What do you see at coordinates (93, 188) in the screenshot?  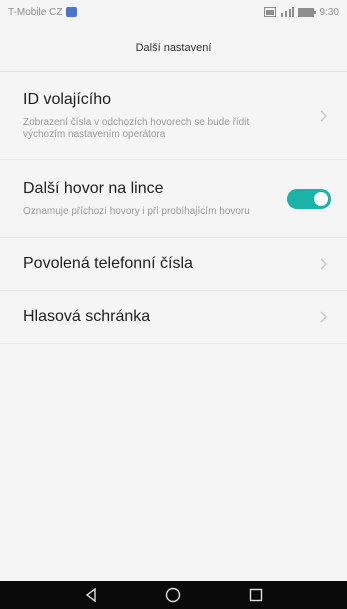 I see `setting-title: Další hovor na lince` at bounding box center [93, 188].